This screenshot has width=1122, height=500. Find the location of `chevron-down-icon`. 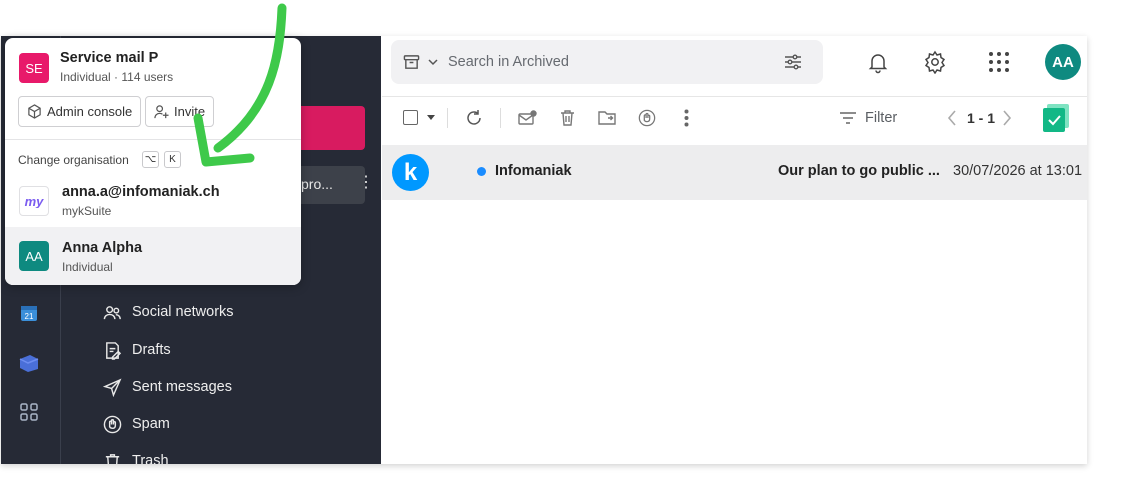

chevron-down-icon is located at coordinates (433, 62).